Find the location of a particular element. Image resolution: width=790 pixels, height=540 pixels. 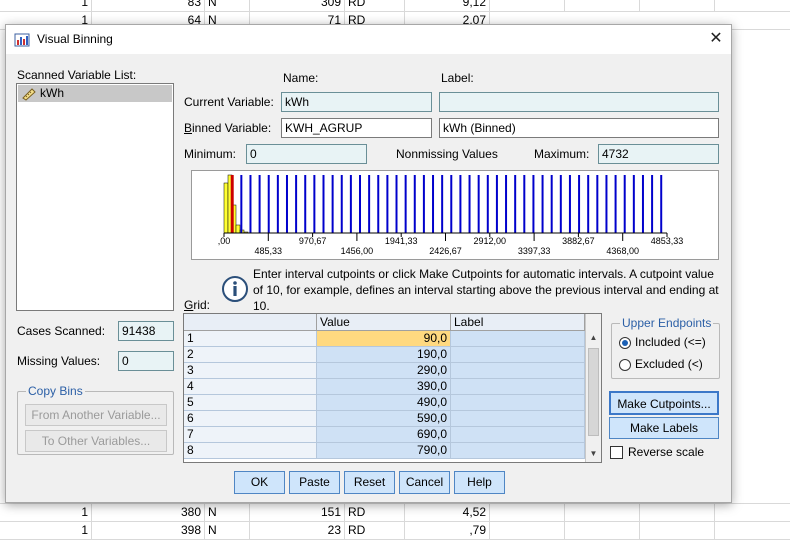

grid-scrollbar: ▲ ▼ is located at coordinates (593, 388).